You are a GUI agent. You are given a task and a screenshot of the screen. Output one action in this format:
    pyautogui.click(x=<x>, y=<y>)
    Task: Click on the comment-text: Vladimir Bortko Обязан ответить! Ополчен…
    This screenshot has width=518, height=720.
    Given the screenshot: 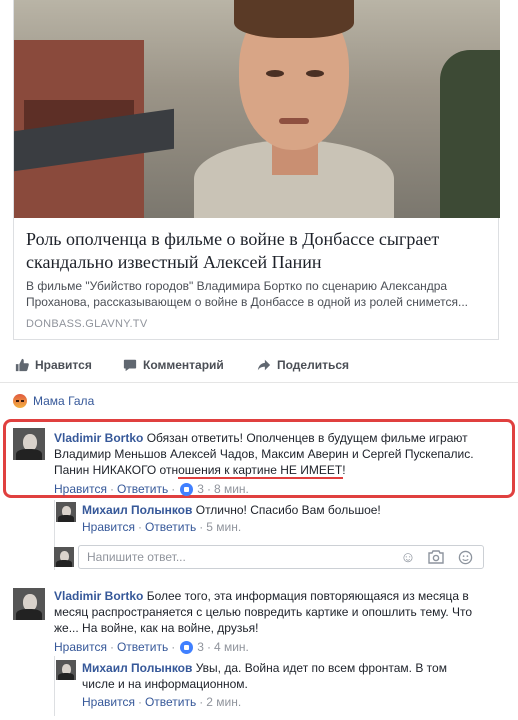 What is the action you would take?
    pyautogui.click(x=279, y=454)
    